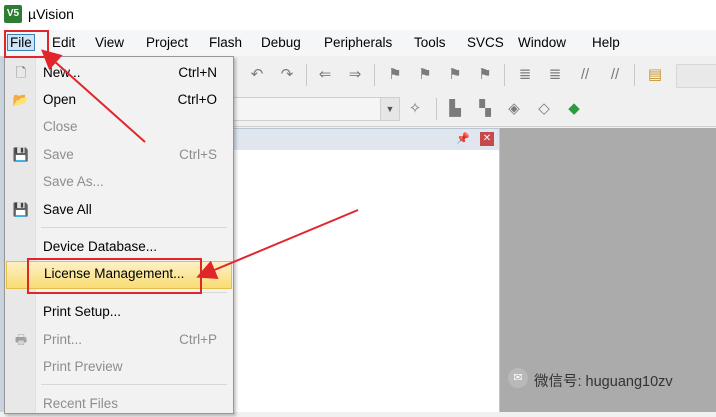 The height and width of the screenshot is (417, 716). What do you see at coordinates (93, 96) in the screenshot?
I see `arrow-to-file-menu` at bounding box center [93, 96].